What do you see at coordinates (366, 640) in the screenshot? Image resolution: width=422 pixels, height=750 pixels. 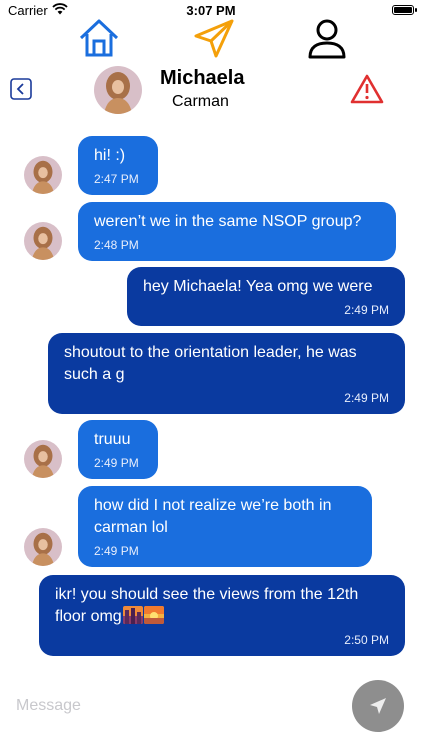 I see `message-time: 2:50 PM` at bounding box center [366, 640].